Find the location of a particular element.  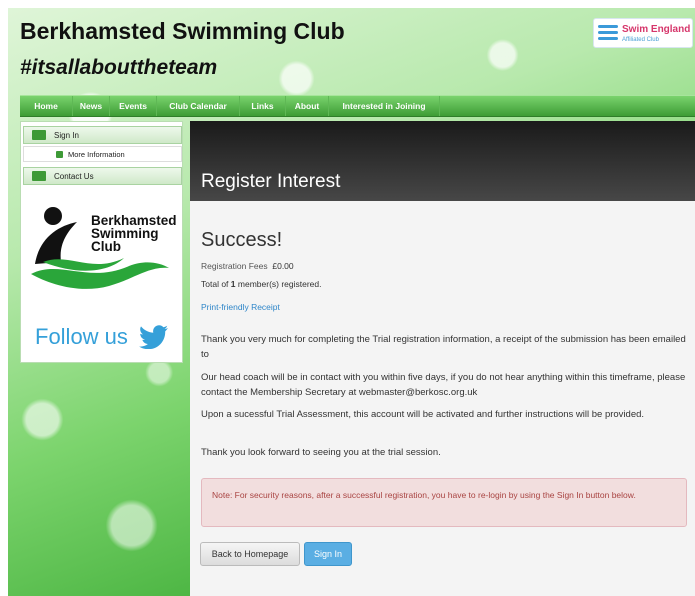

twitter-icon is located at coordinates (154, 337).